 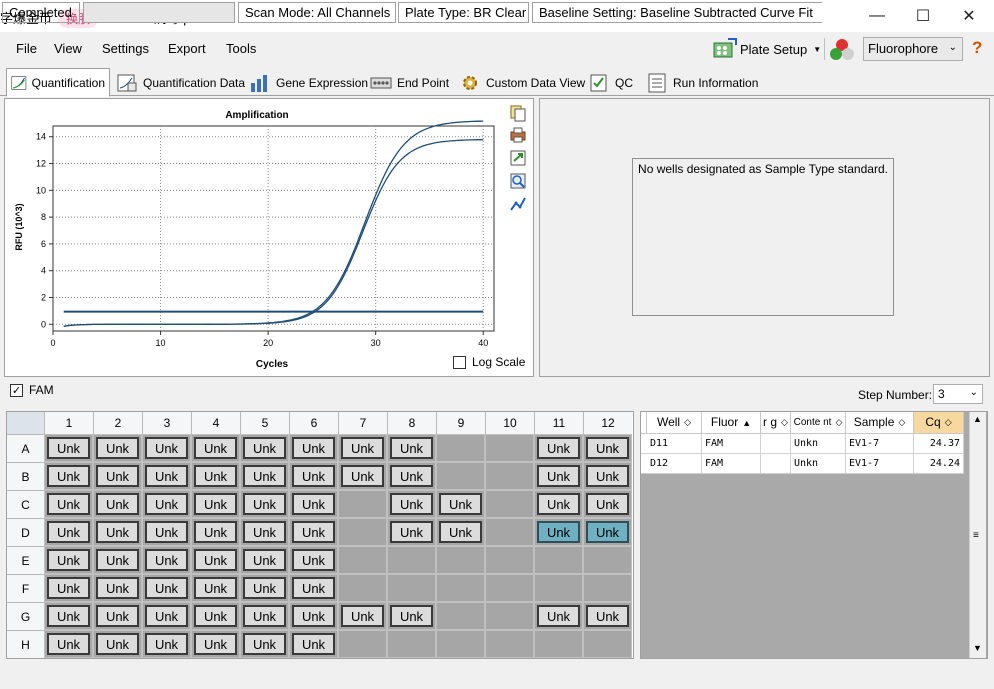 I want to click on scroll-grip-icon: ≡, so click(x=976, y=535).